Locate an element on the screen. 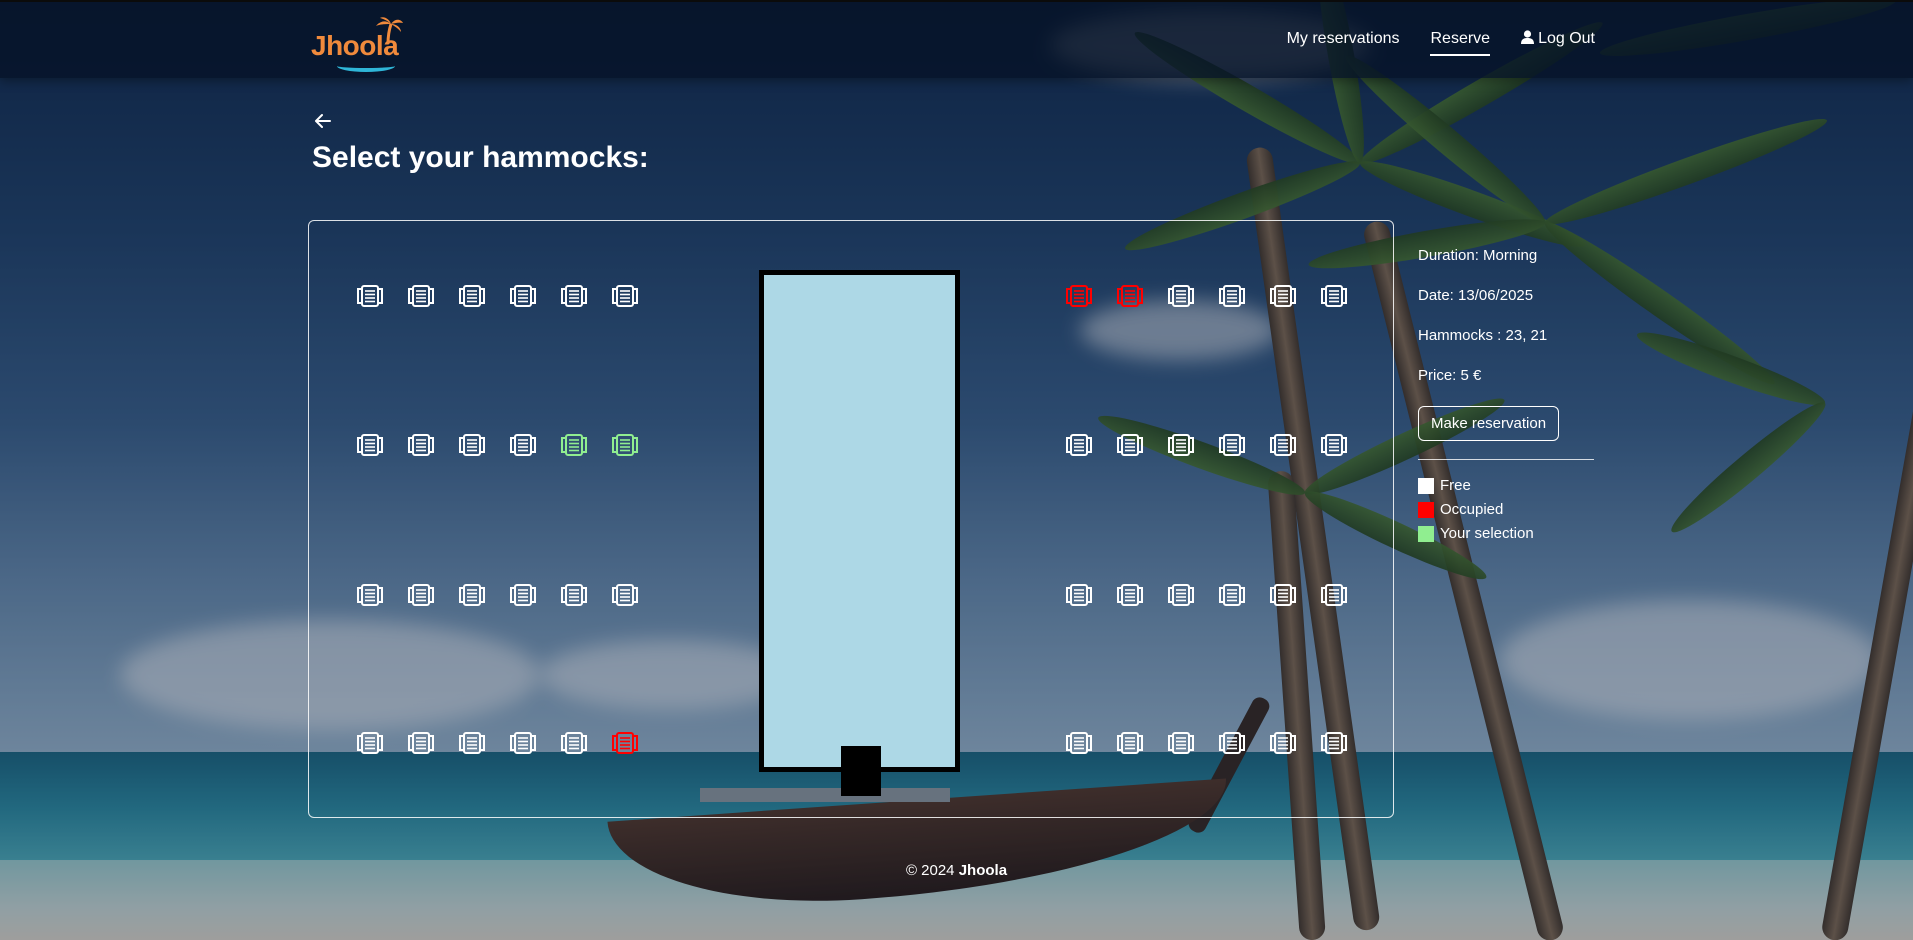 This screenshot has height=940, width=1913. legend-swatch-selection is located at coordinates (1426, 534).